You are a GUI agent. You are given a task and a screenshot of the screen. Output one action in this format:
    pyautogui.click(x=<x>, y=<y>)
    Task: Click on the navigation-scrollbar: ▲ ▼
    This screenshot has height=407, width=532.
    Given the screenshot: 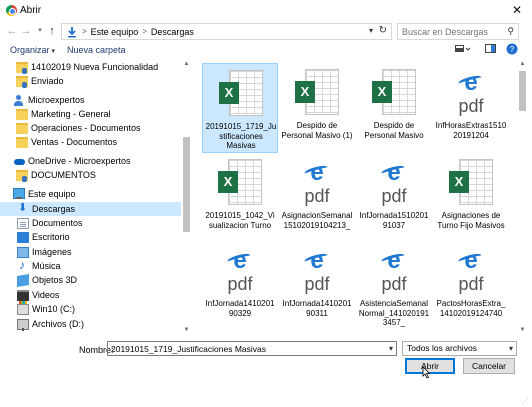 What is the action you would take?
    pyautogui.click(x=186, y=197)
    